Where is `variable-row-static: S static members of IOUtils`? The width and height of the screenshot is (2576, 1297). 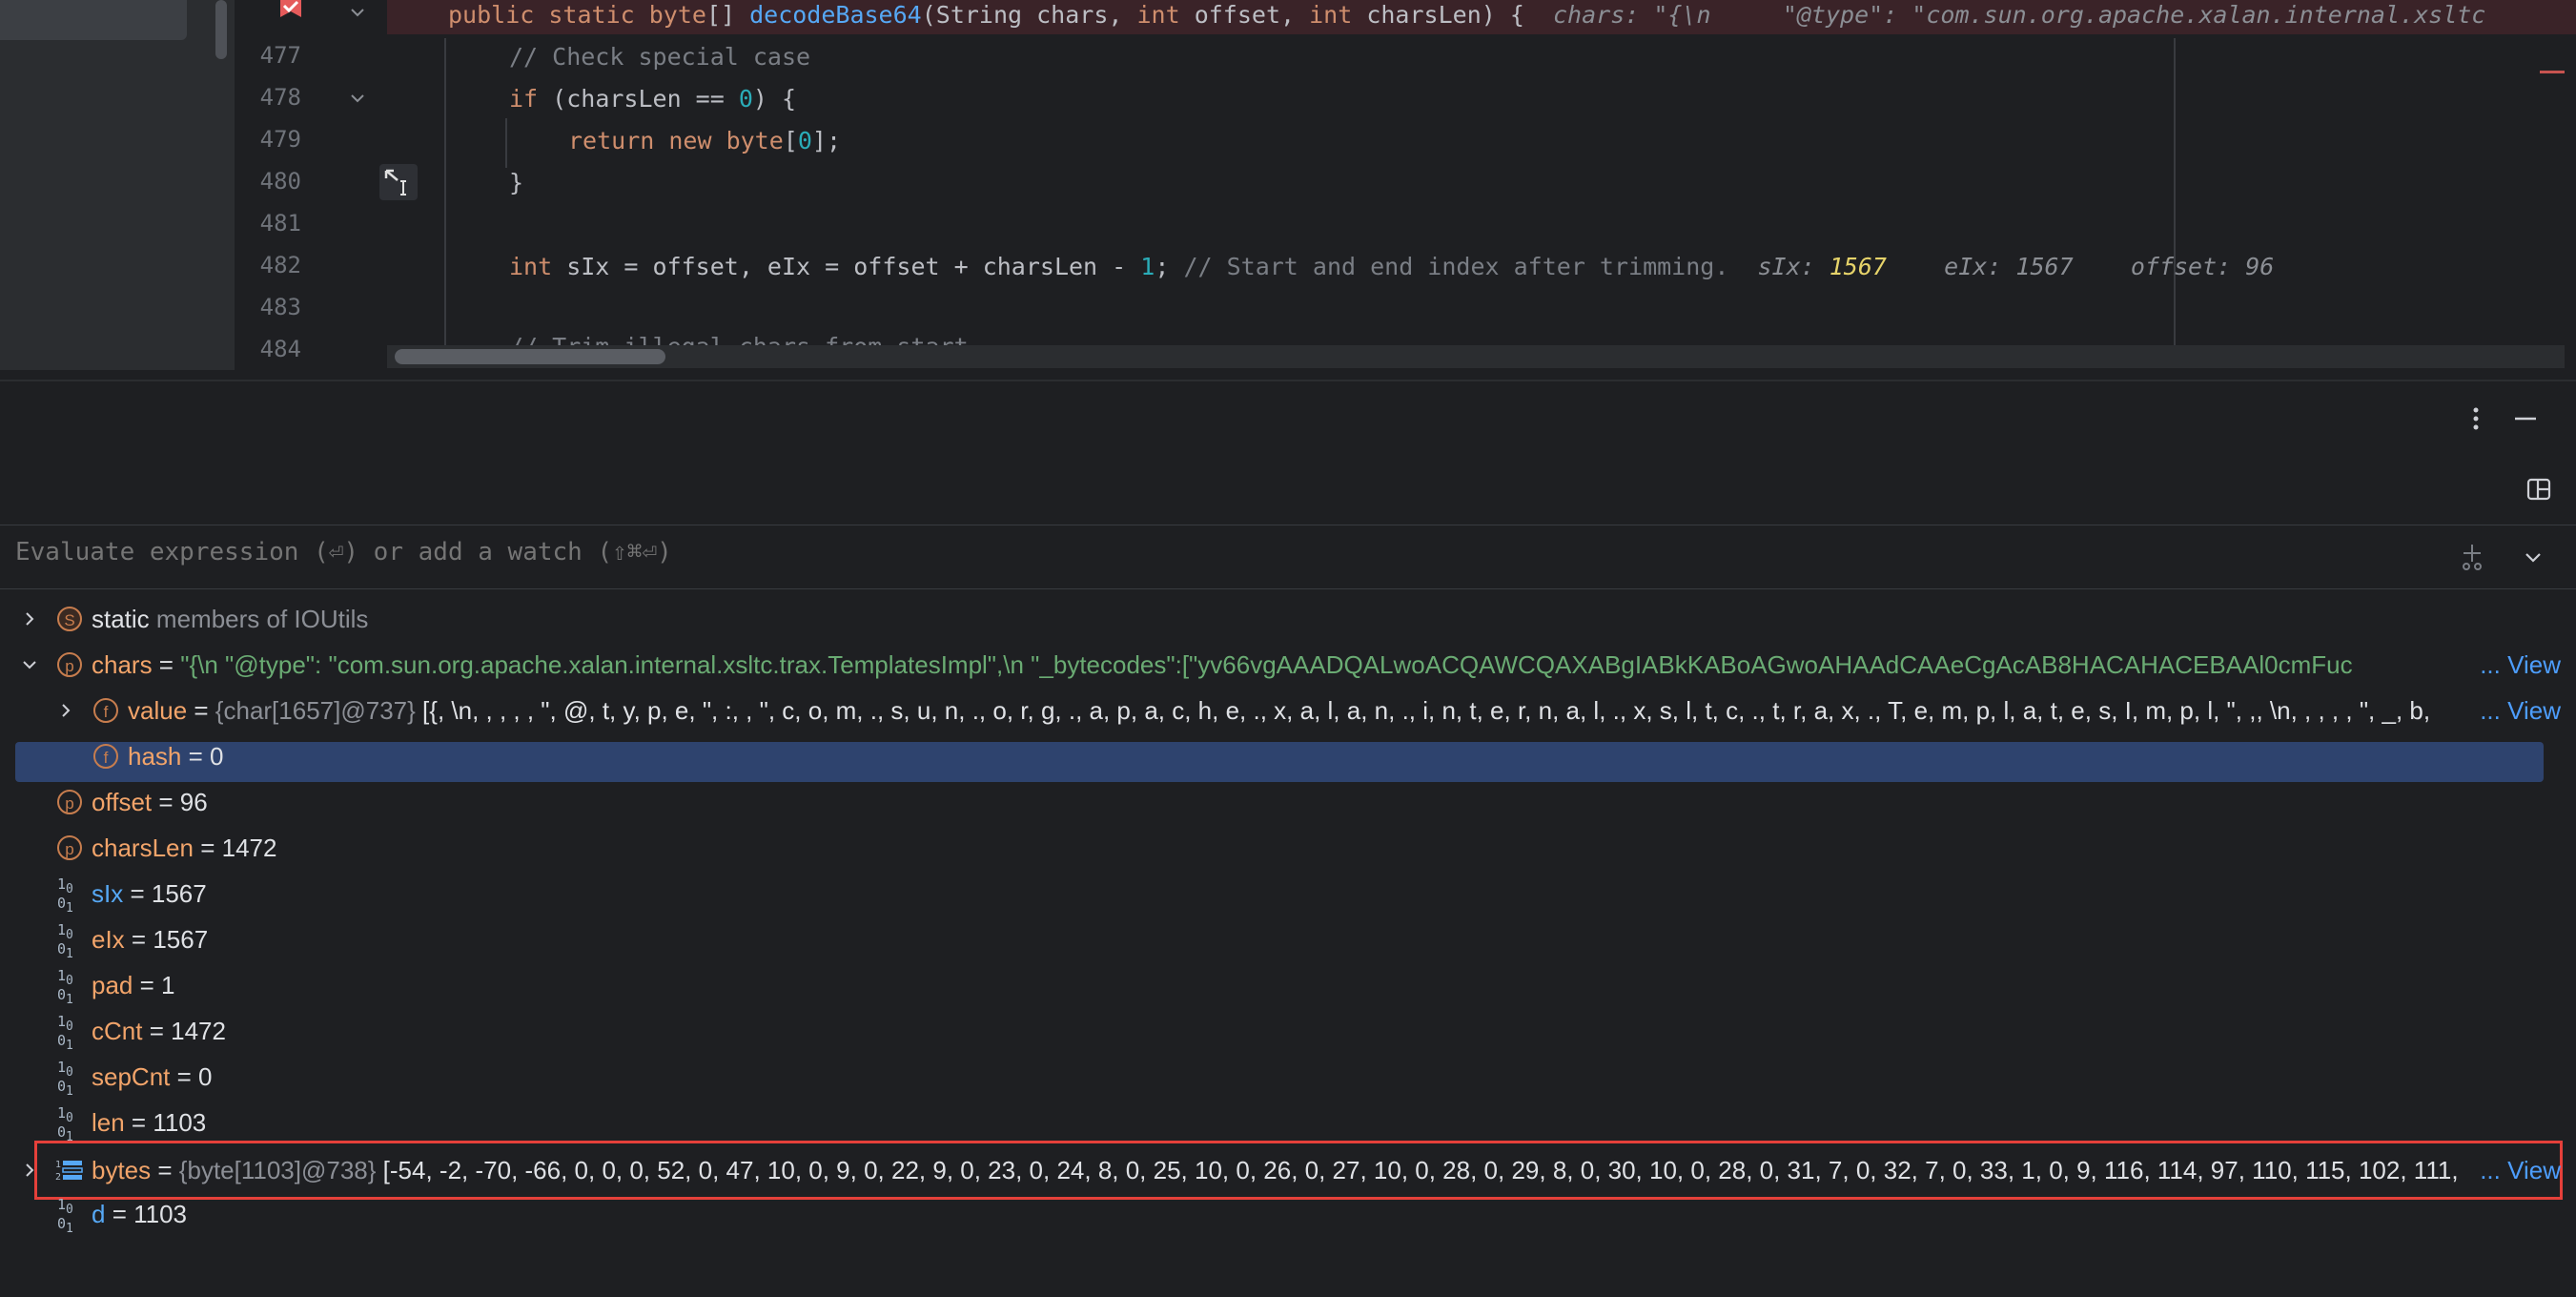
variable-row-static: S static members of IOUtils is located at coordinates (1288, 620).